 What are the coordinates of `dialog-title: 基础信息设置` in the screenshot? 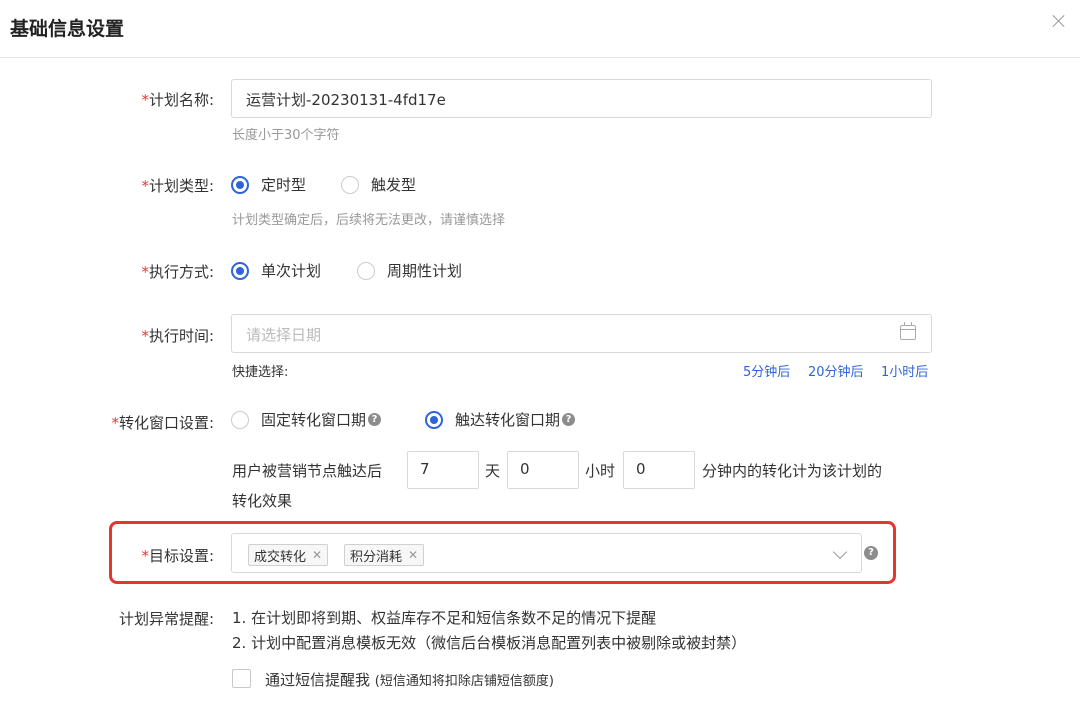 It's located at (67, 29).